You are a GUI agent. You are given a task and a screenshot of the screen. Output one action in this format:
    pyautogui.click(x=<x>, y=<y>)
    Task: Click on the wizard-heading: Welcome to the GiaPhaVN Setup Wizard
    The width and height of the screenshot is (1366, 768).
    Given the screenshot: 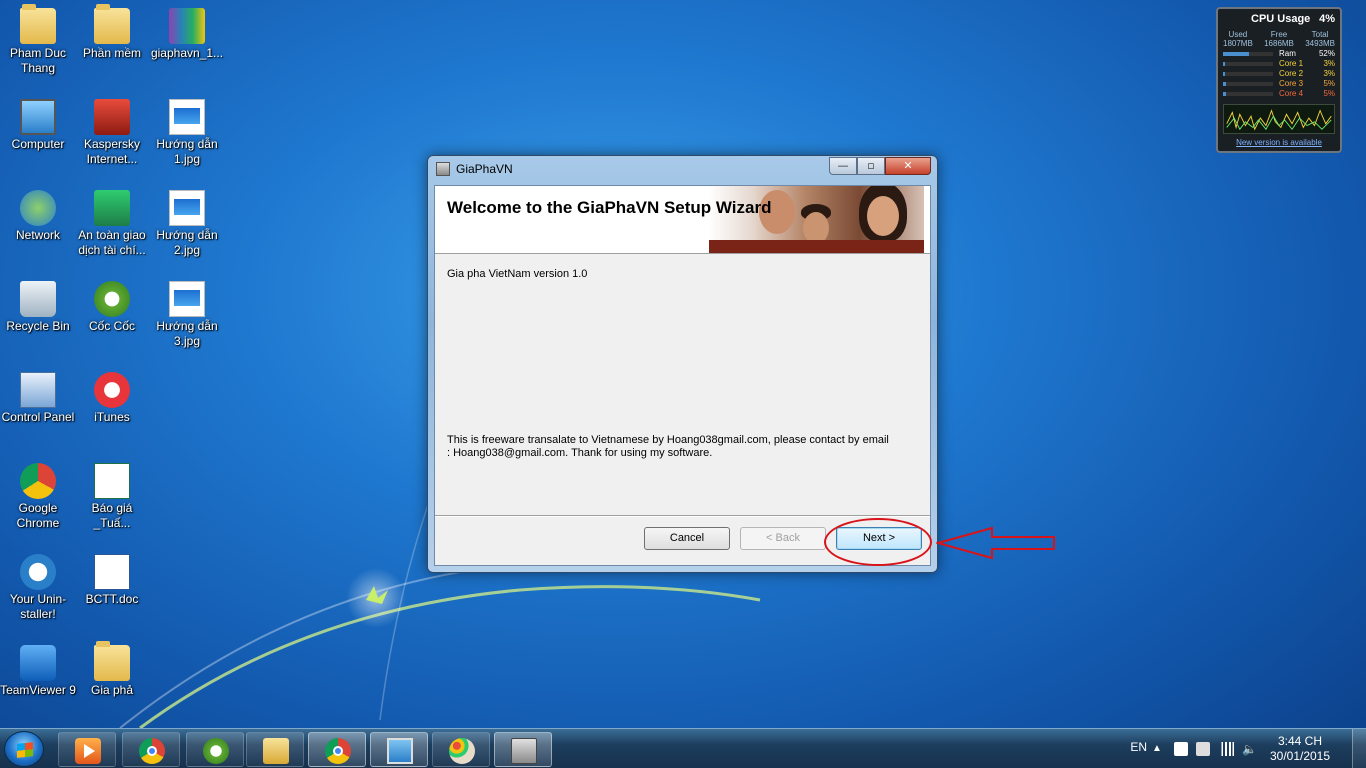 What is the action you would take?
    pyautogui.click(x=609, y=207)
    